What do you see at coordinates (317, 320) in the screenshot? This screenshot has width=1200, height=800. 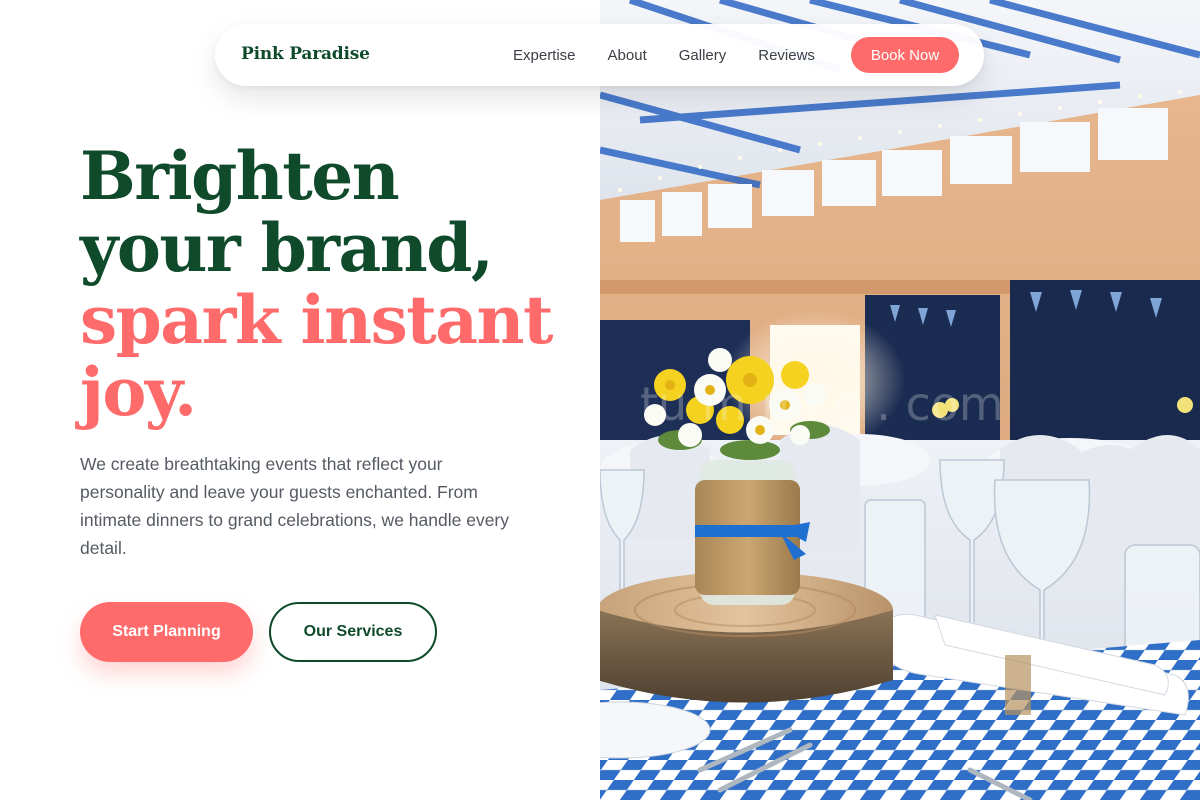 I see `headline-line-3: spark instant` at bounding box center [317, 320].